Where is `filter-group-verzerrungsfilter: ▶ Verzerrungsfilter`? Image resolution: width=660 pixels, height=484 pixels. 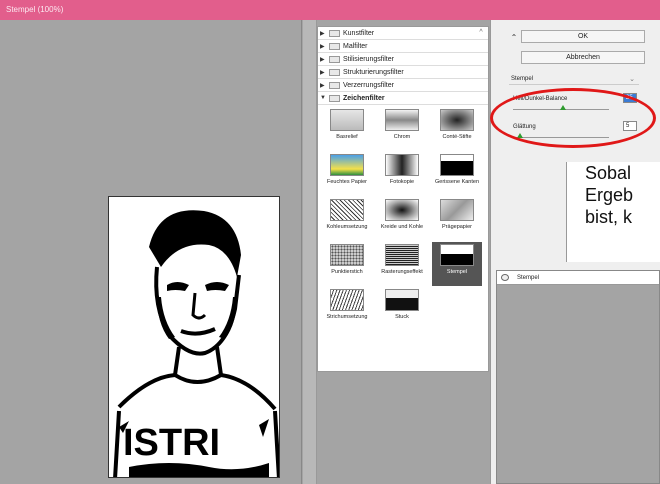 filter-group-verzerrungsfilter: ▶ Verzerrungsfilter is located at coordinates (403, 85).